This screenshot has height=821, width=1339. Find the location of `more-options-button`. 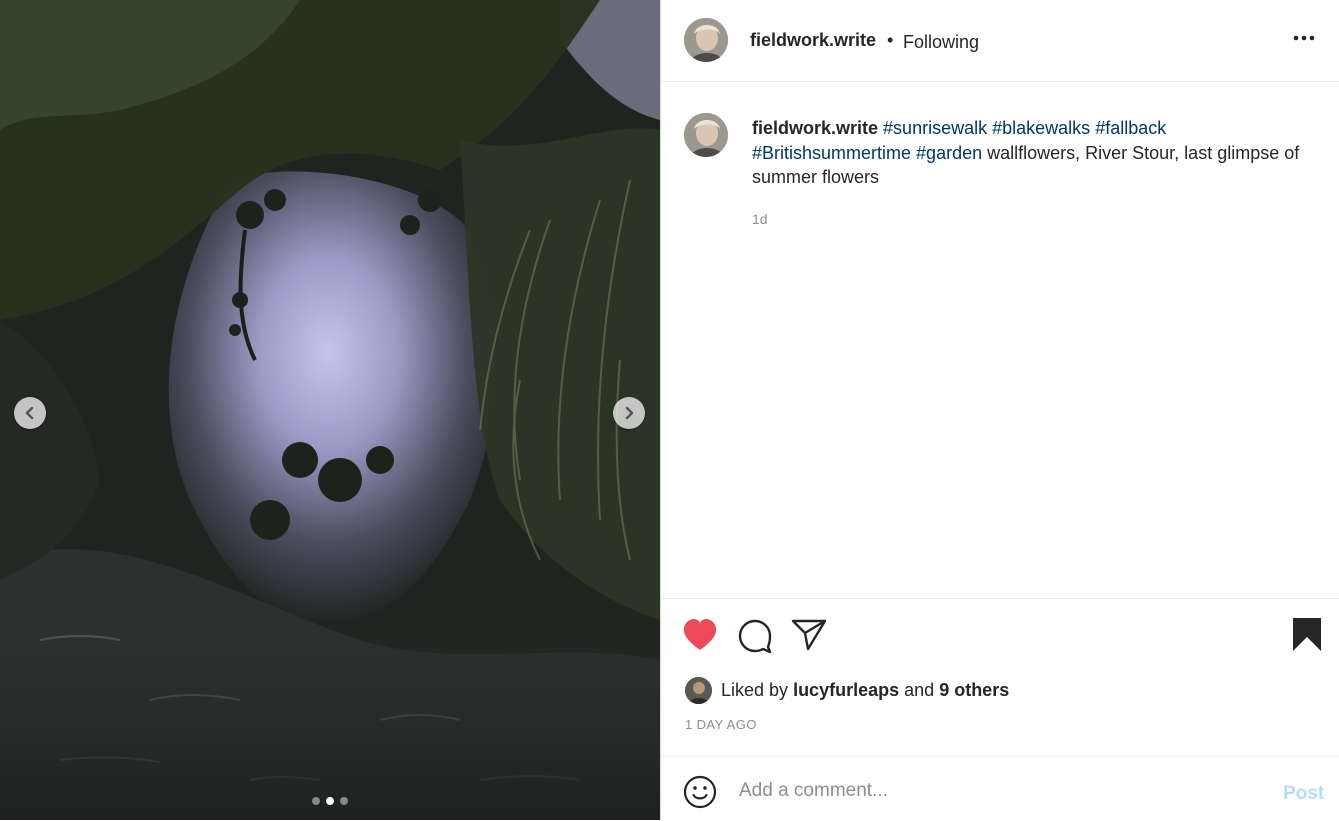

more-options-button is located at coordinates (1304, 38).